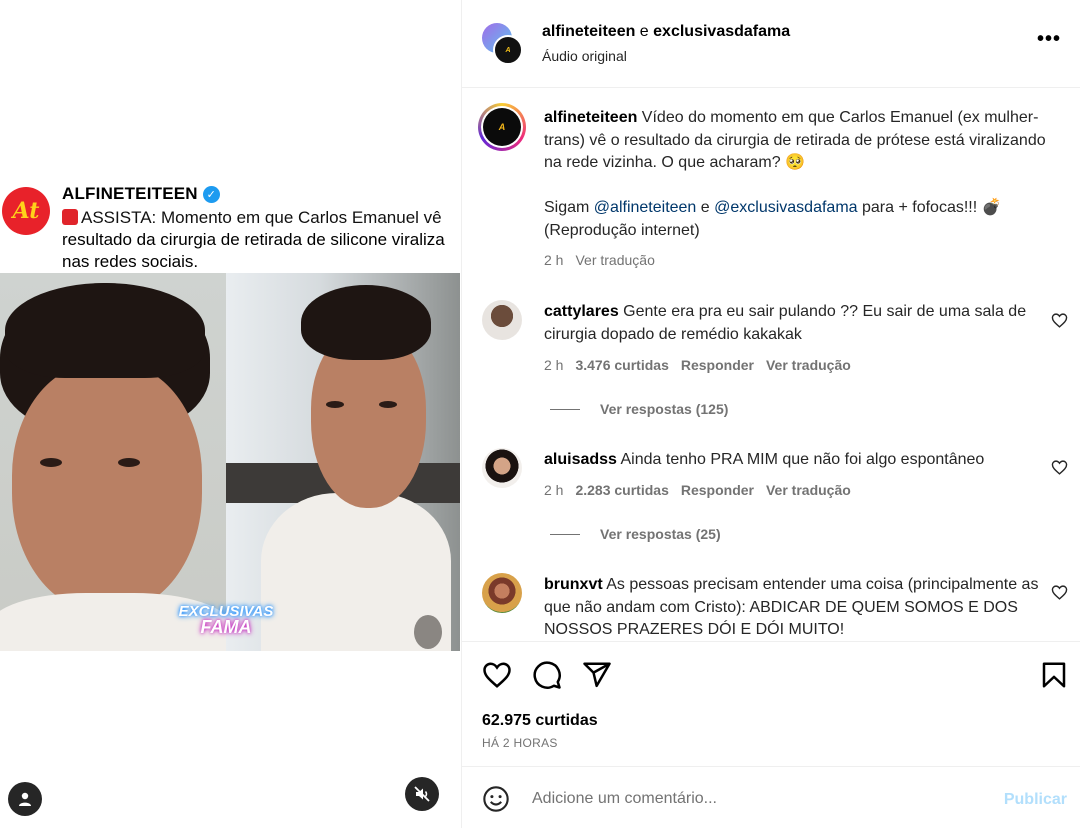 This screenshot has height=828, width=1080. What do you see at coordinates (343, 462) in the screenshot?
I see `video-right-half` at bounding box center [343, 462].